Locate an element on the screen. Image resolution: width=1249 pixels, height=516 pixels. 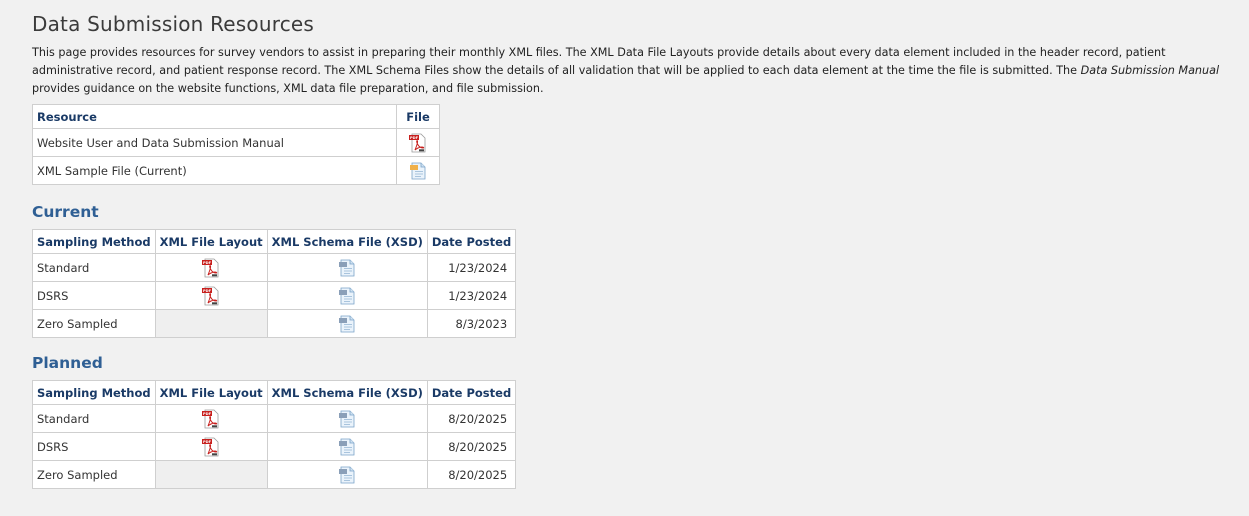
date-posted: 8/3/2023 is located at coordinates (471, 323).